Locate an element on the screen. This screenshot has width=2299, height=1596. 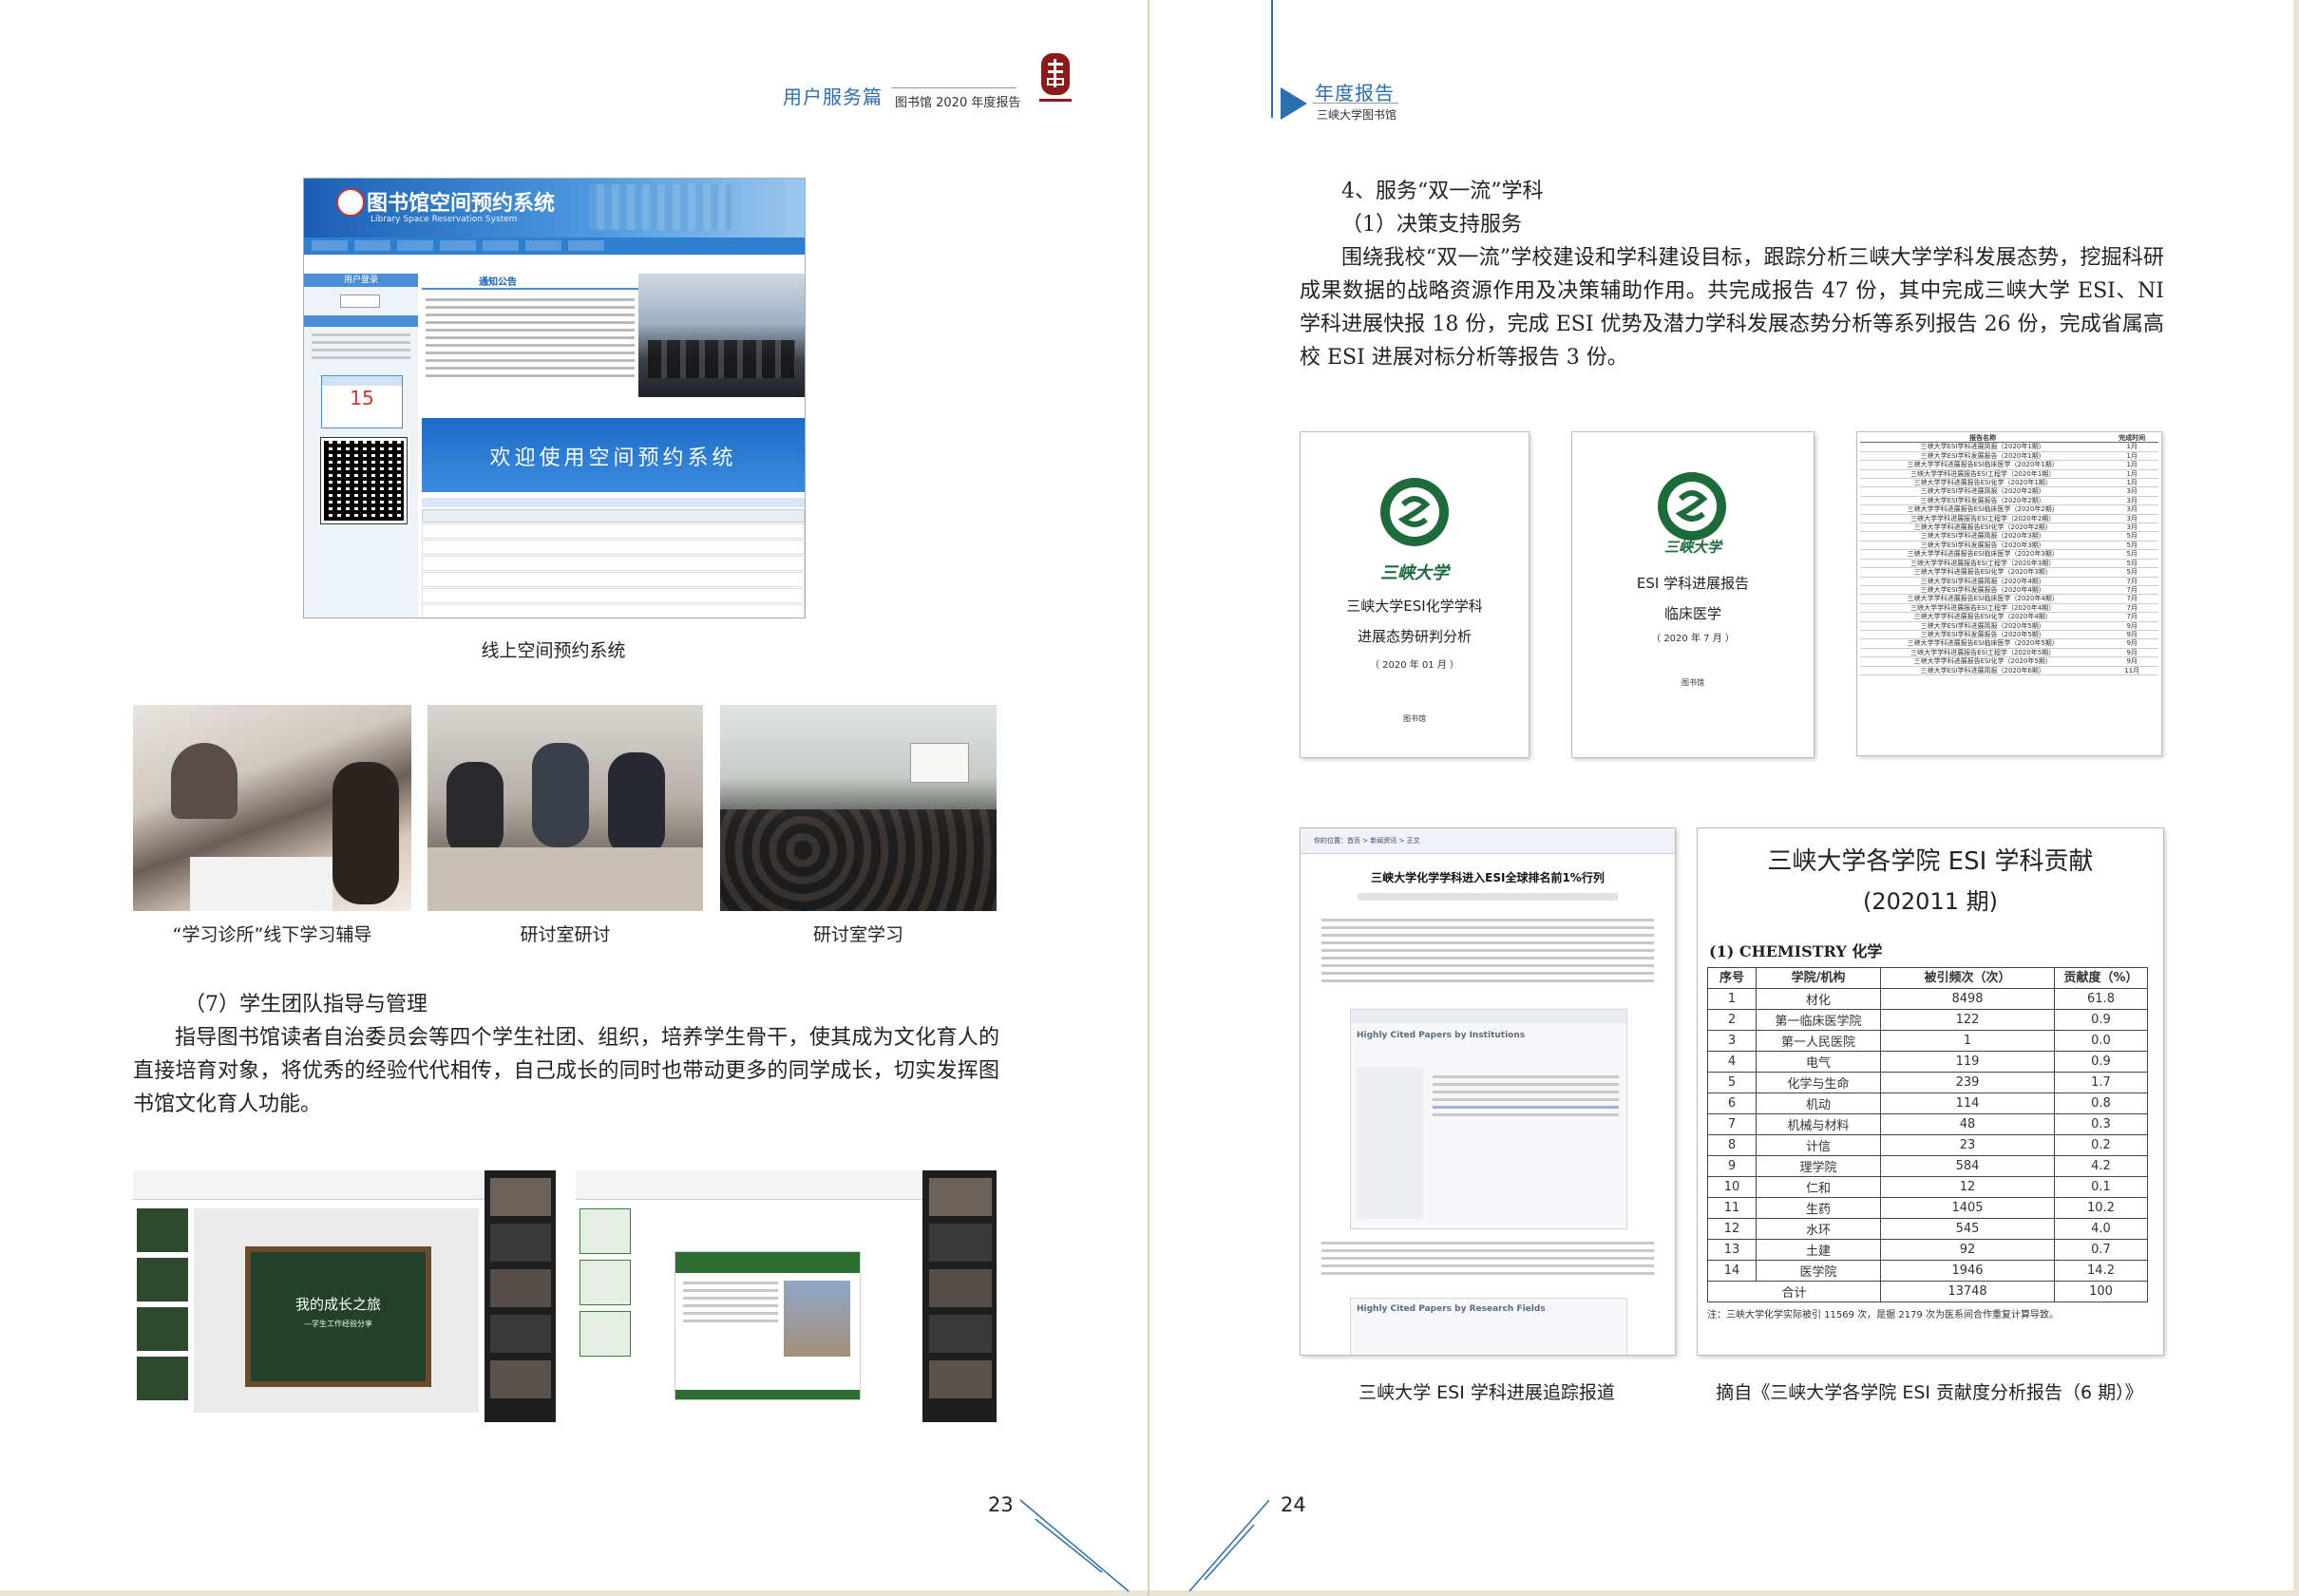
report-cover-clinical-medicine: 三峡大学 ESI 学科进展报告 临床医学 （ 2020 年 7 月 ） 图书馆 is located at coordinates (1692, 594).